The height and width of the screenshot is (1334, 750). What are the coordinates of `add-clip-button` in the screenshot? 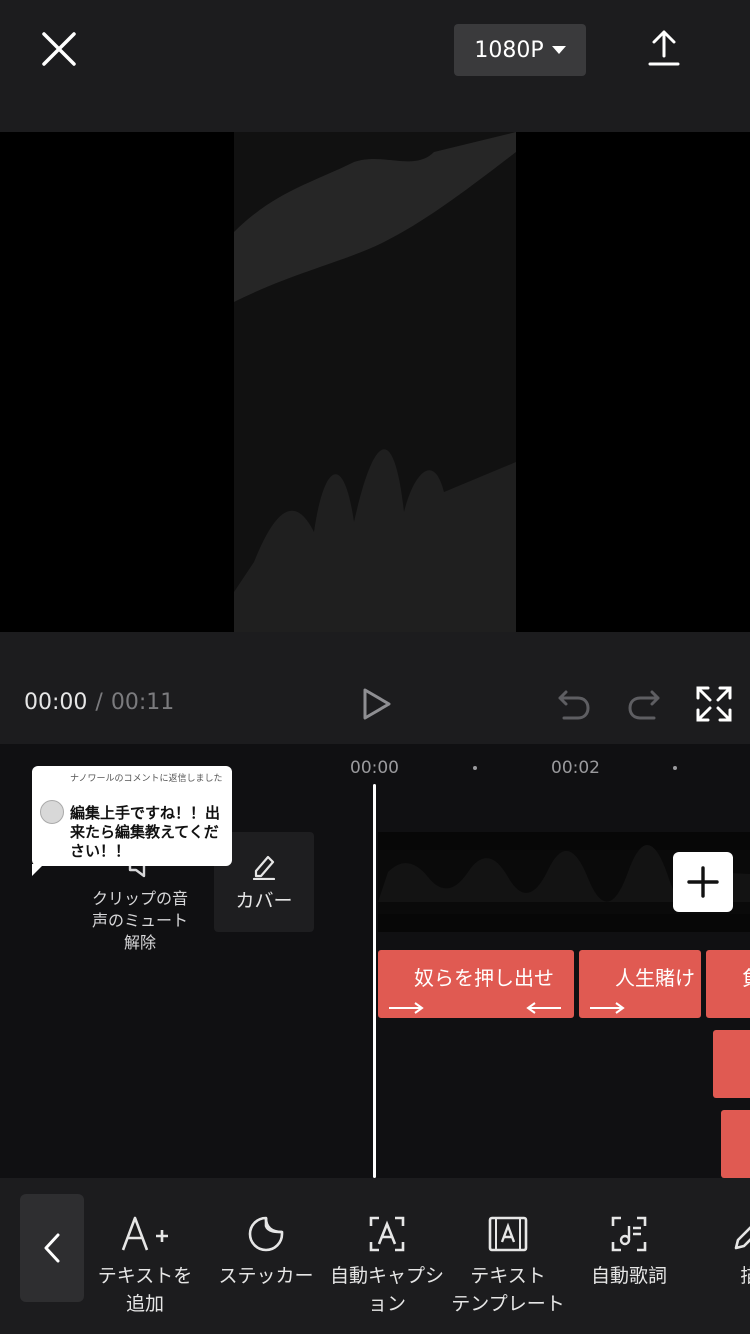 It's located at (703, 882).